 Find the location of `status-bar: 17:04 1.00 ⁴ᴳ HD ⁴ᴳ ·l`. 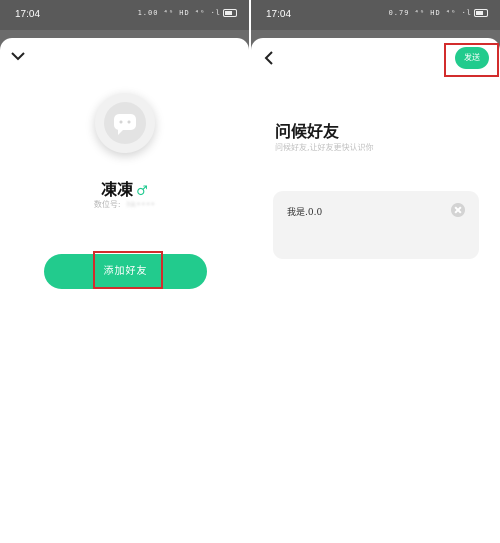

status-bar: 17:04 1.00 ⁴ᴳ HD ⁴ᴳ ·l is located at coordinates (124, 15).